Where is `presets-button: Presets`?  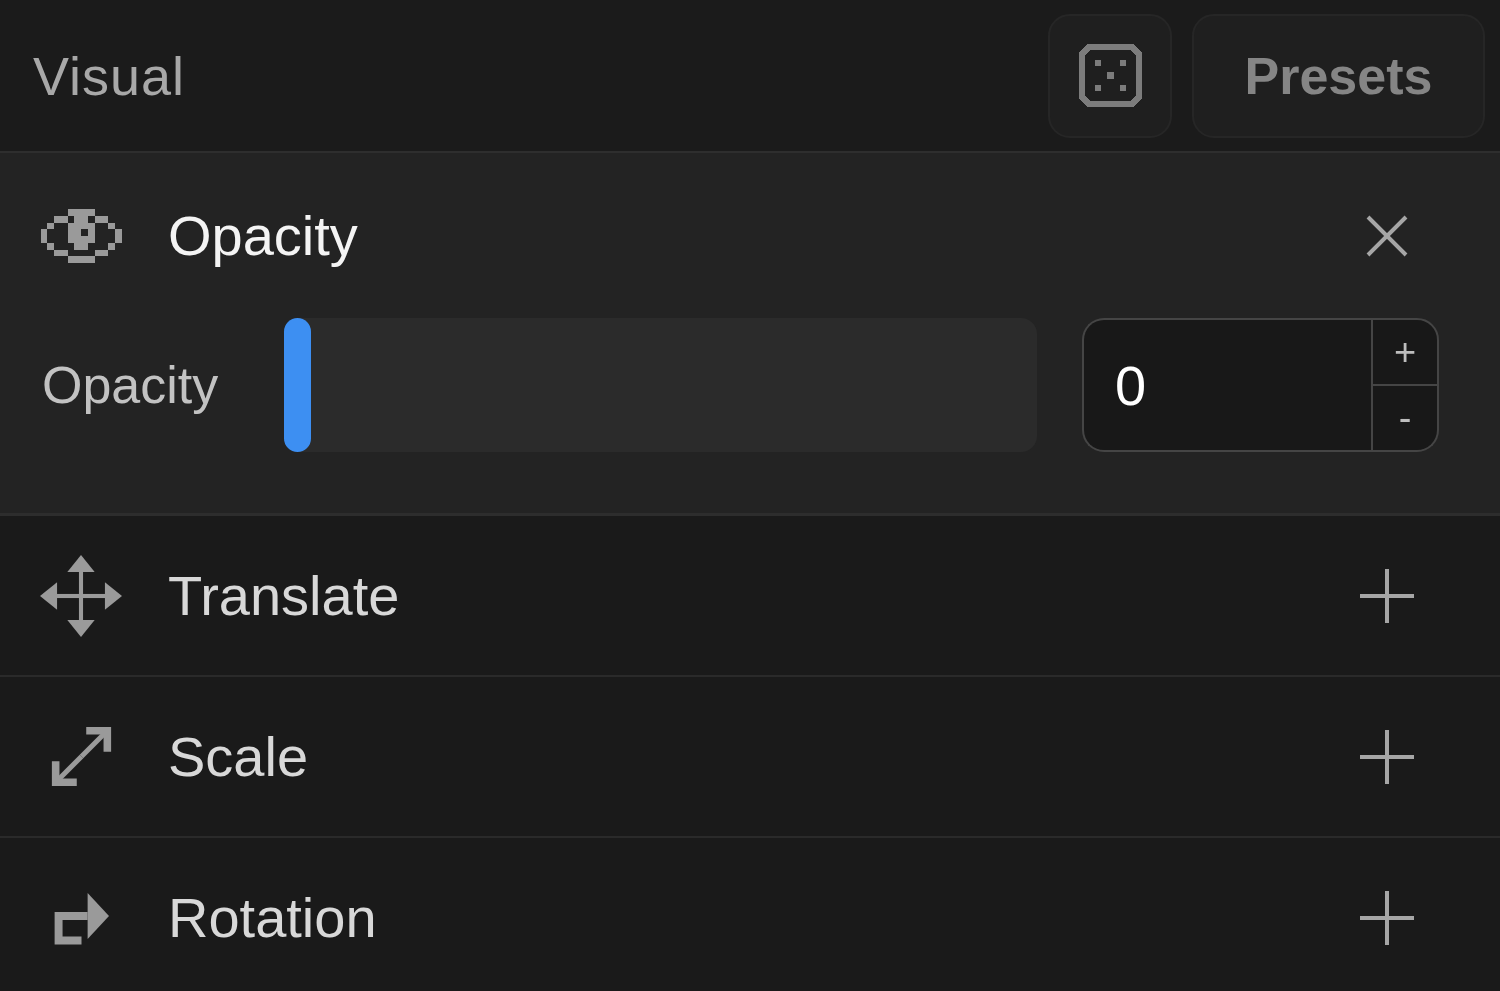 presets-button: Presets is located at coordinates (1338, 75).